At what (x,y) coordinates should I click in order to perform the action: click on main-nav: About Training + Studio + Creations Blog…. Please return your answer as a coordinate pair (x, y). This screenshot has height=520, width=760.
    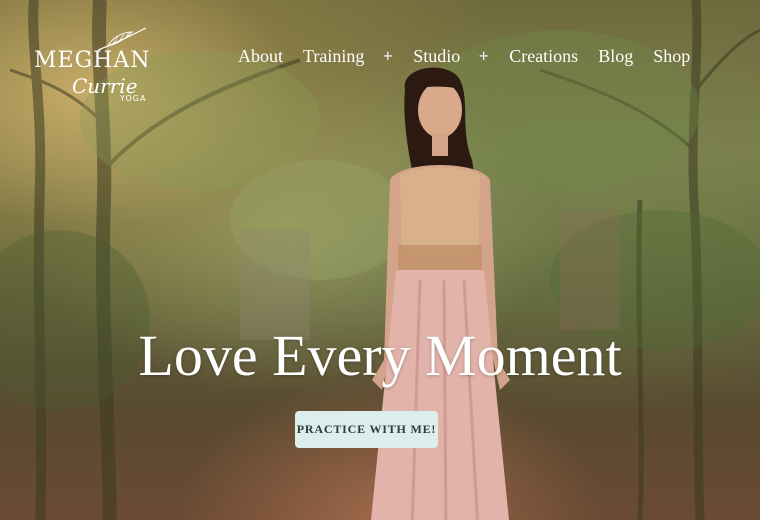
    Looking at the image, I should click on (474, 56).